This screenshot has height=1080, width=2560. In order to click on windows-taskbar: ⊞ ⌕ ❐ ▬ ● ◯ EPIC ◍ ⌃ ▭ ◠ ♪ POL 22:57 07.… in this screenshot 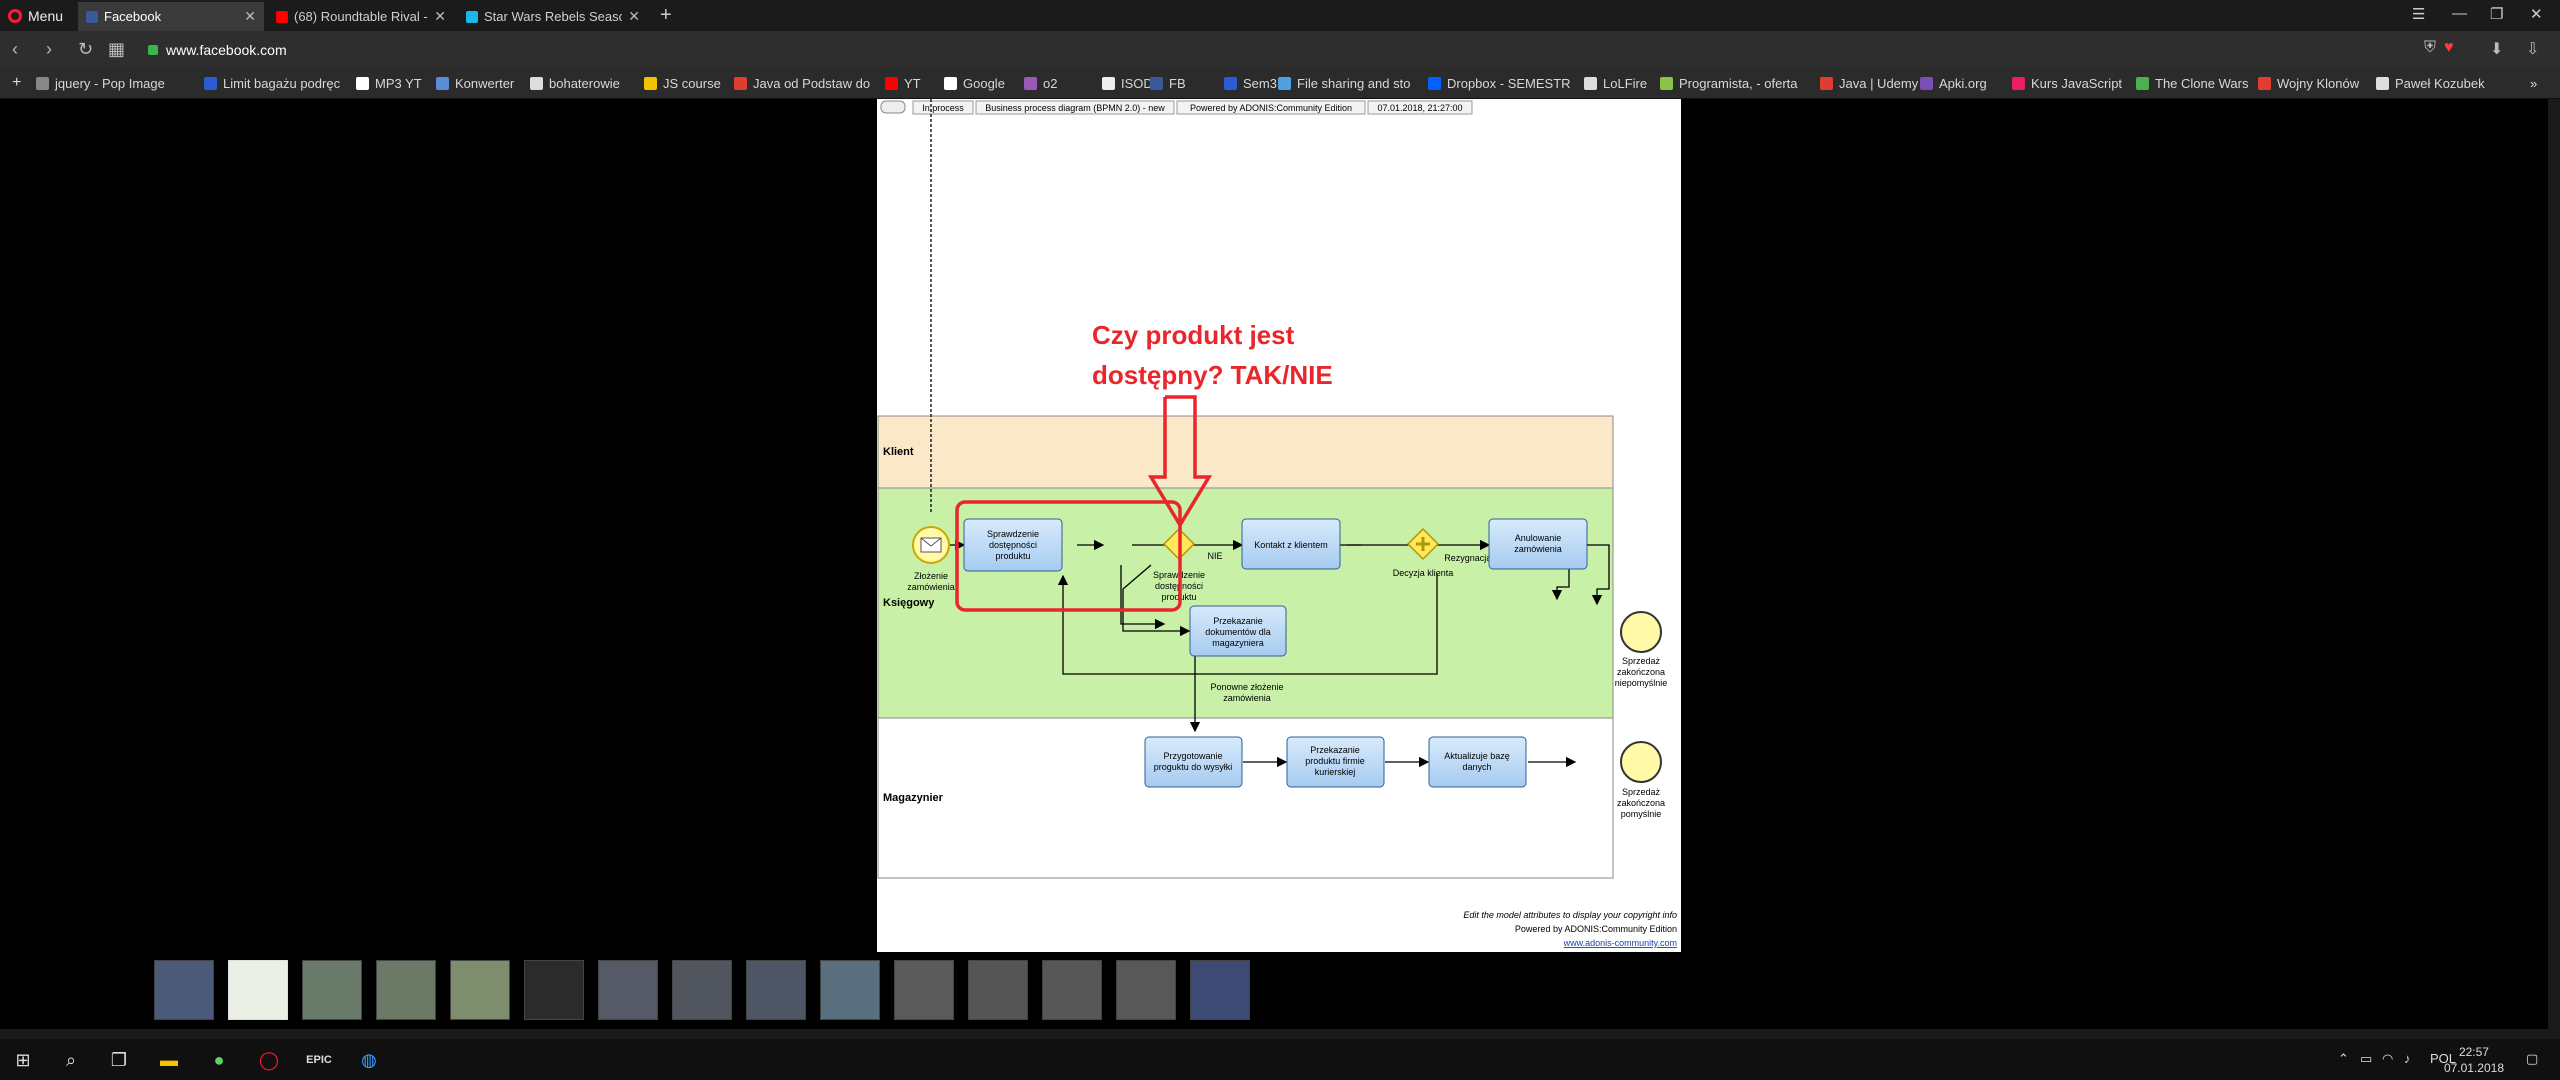, I will do `click(1280, 1059)`.